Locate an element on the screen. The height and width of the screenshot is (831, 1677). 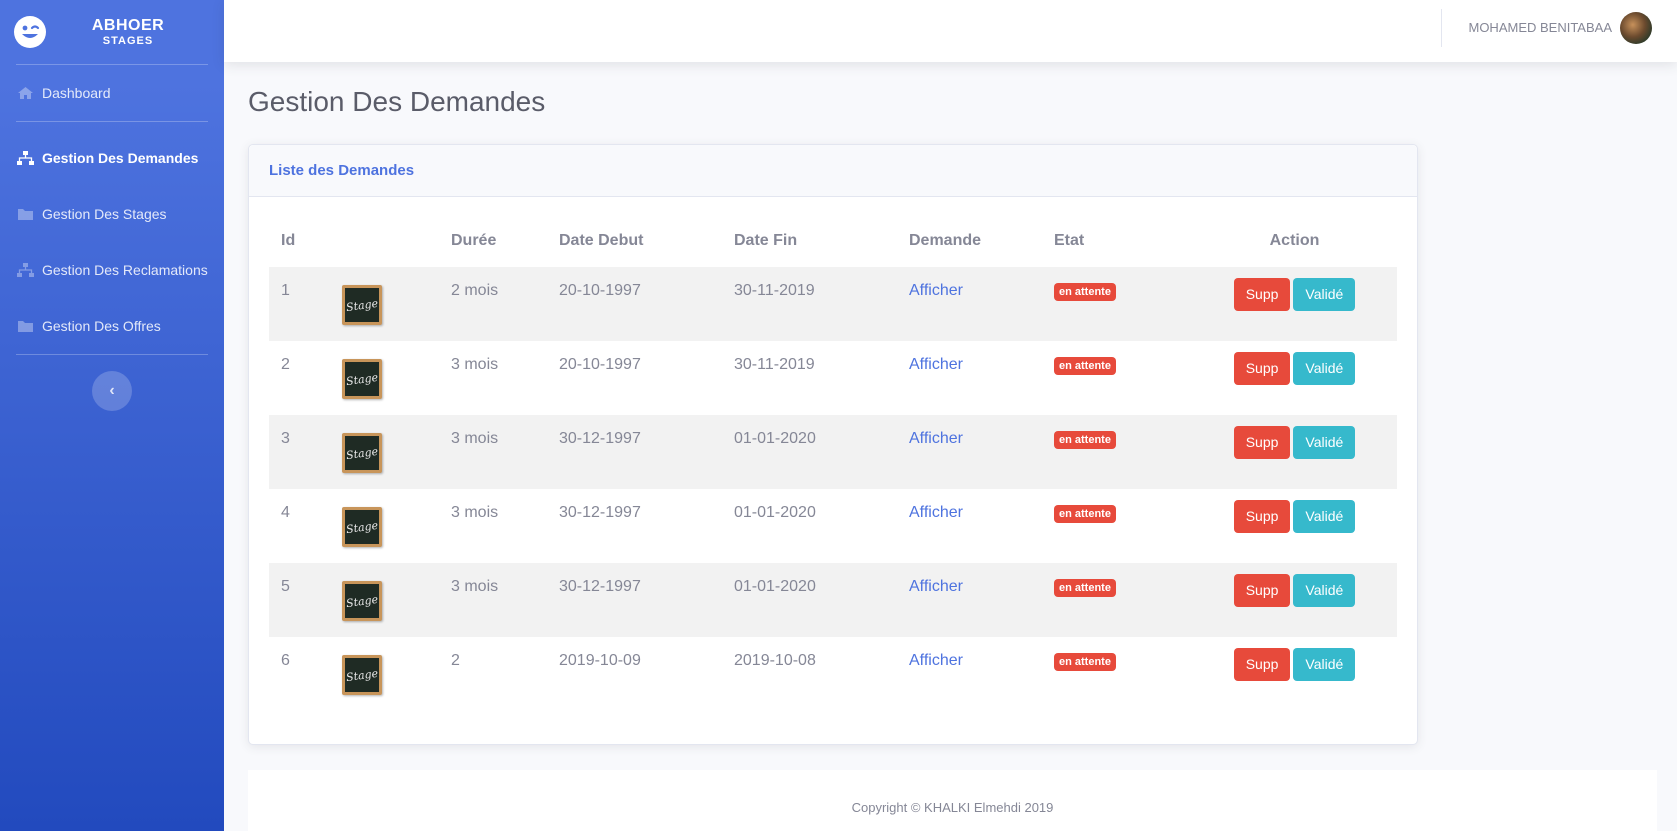
avatar is located at coordinates (1636, 28).